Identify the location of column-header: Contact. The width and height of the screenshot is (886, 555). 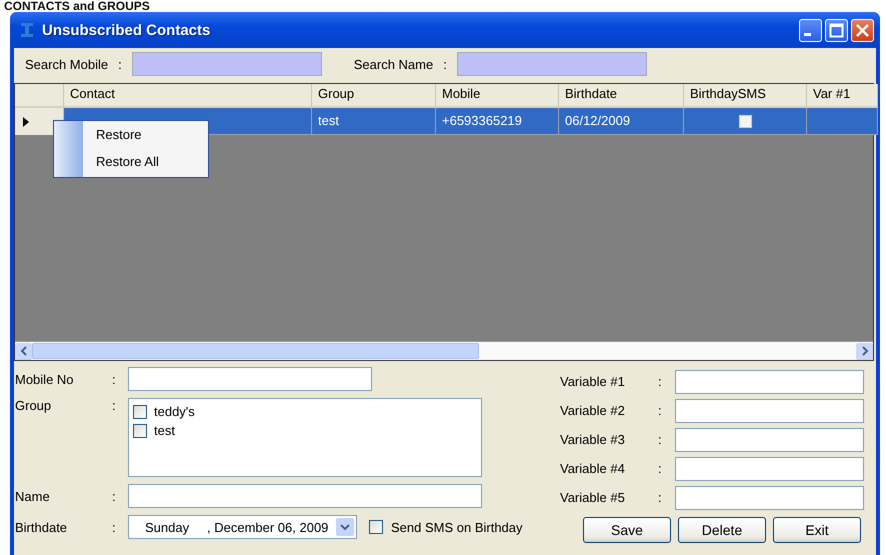
(188, 96).